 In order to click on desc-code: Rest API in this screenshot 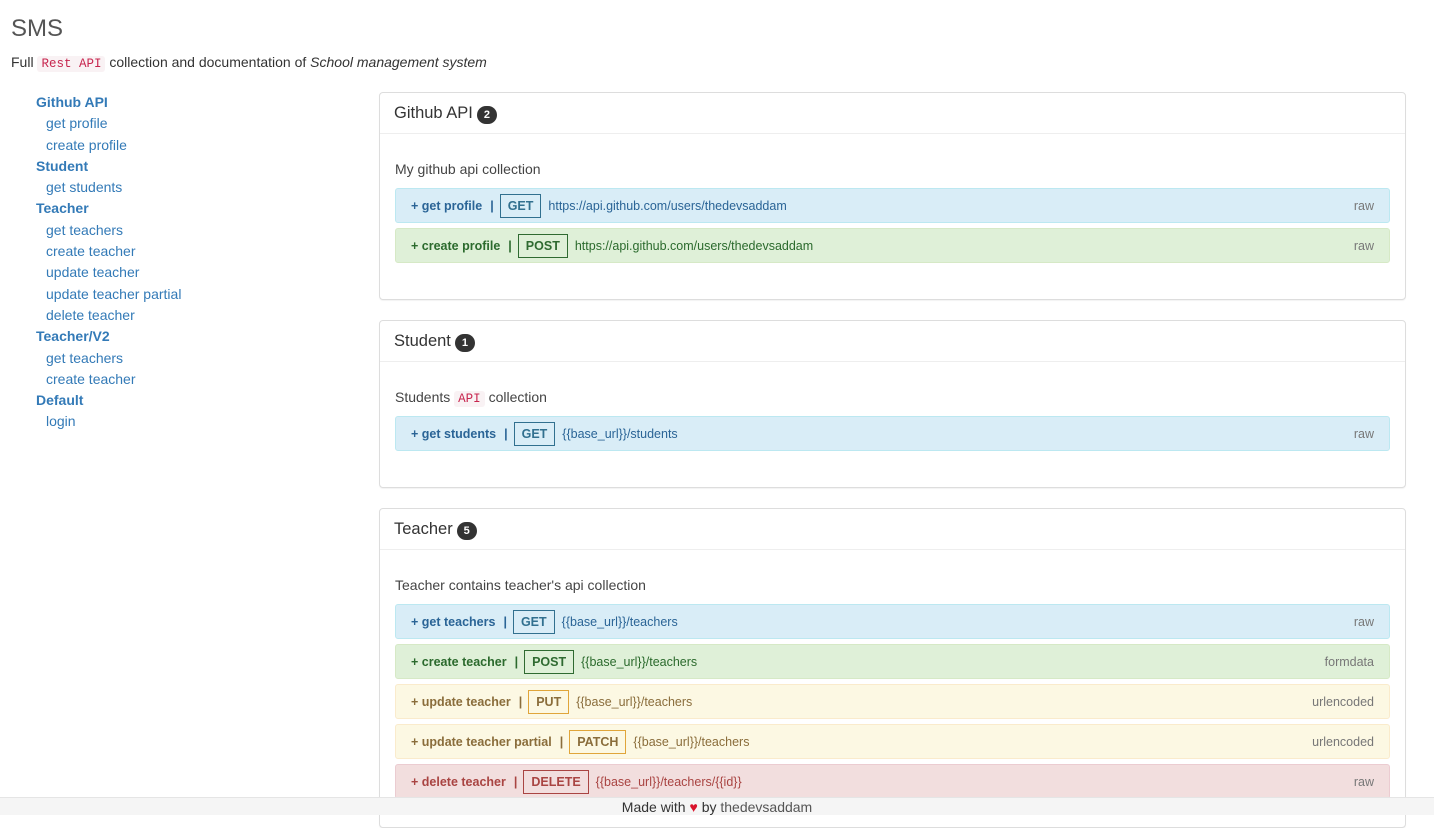, I will do `click(71, 64)`.